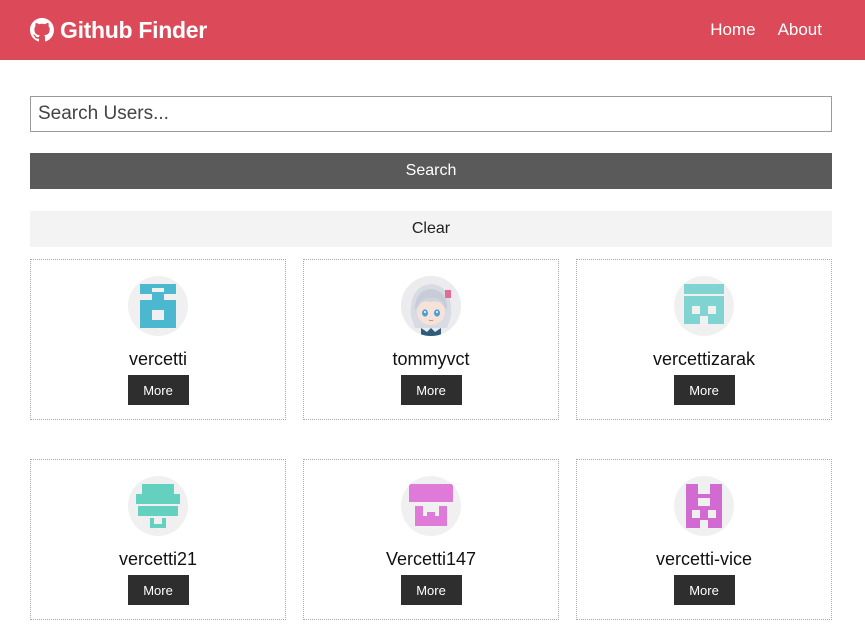 This screenshot has width=865, height=625. I want to click on user-login: vercetti21, so click(158, 559).